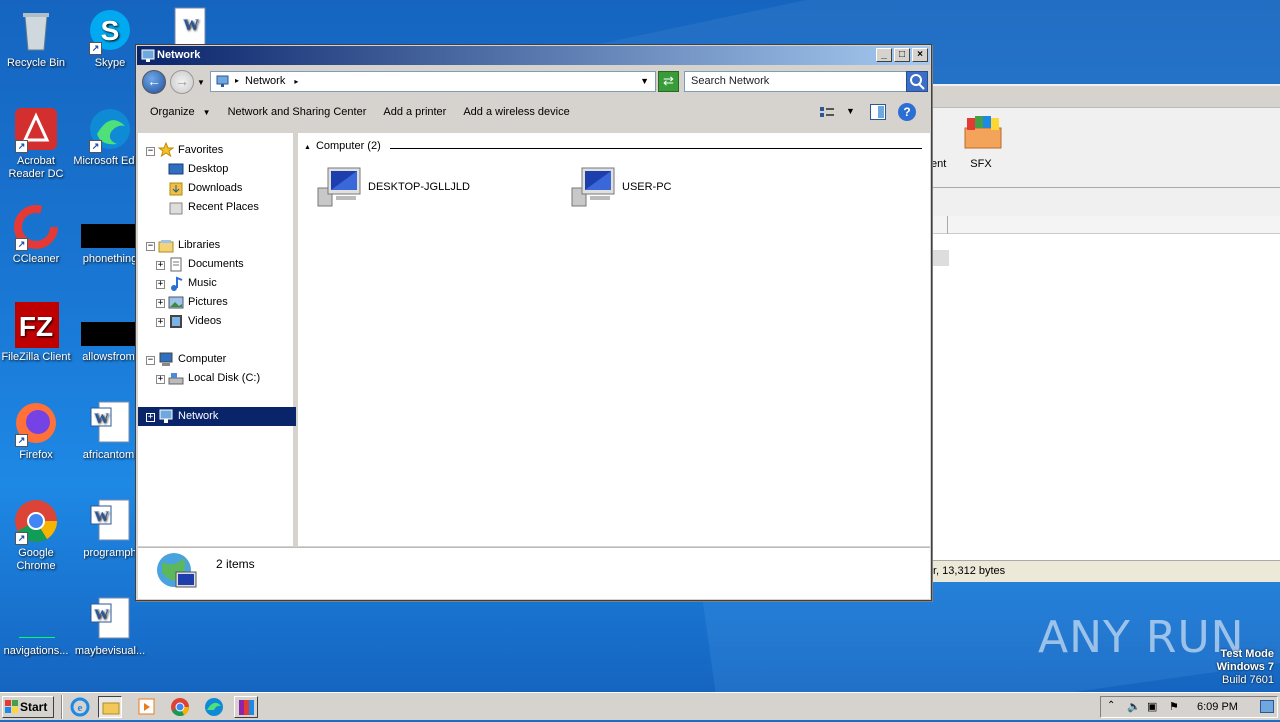 The width and height of the screenshot is (1280, 722). I want to click on window-title: Network, so click(179, 55).